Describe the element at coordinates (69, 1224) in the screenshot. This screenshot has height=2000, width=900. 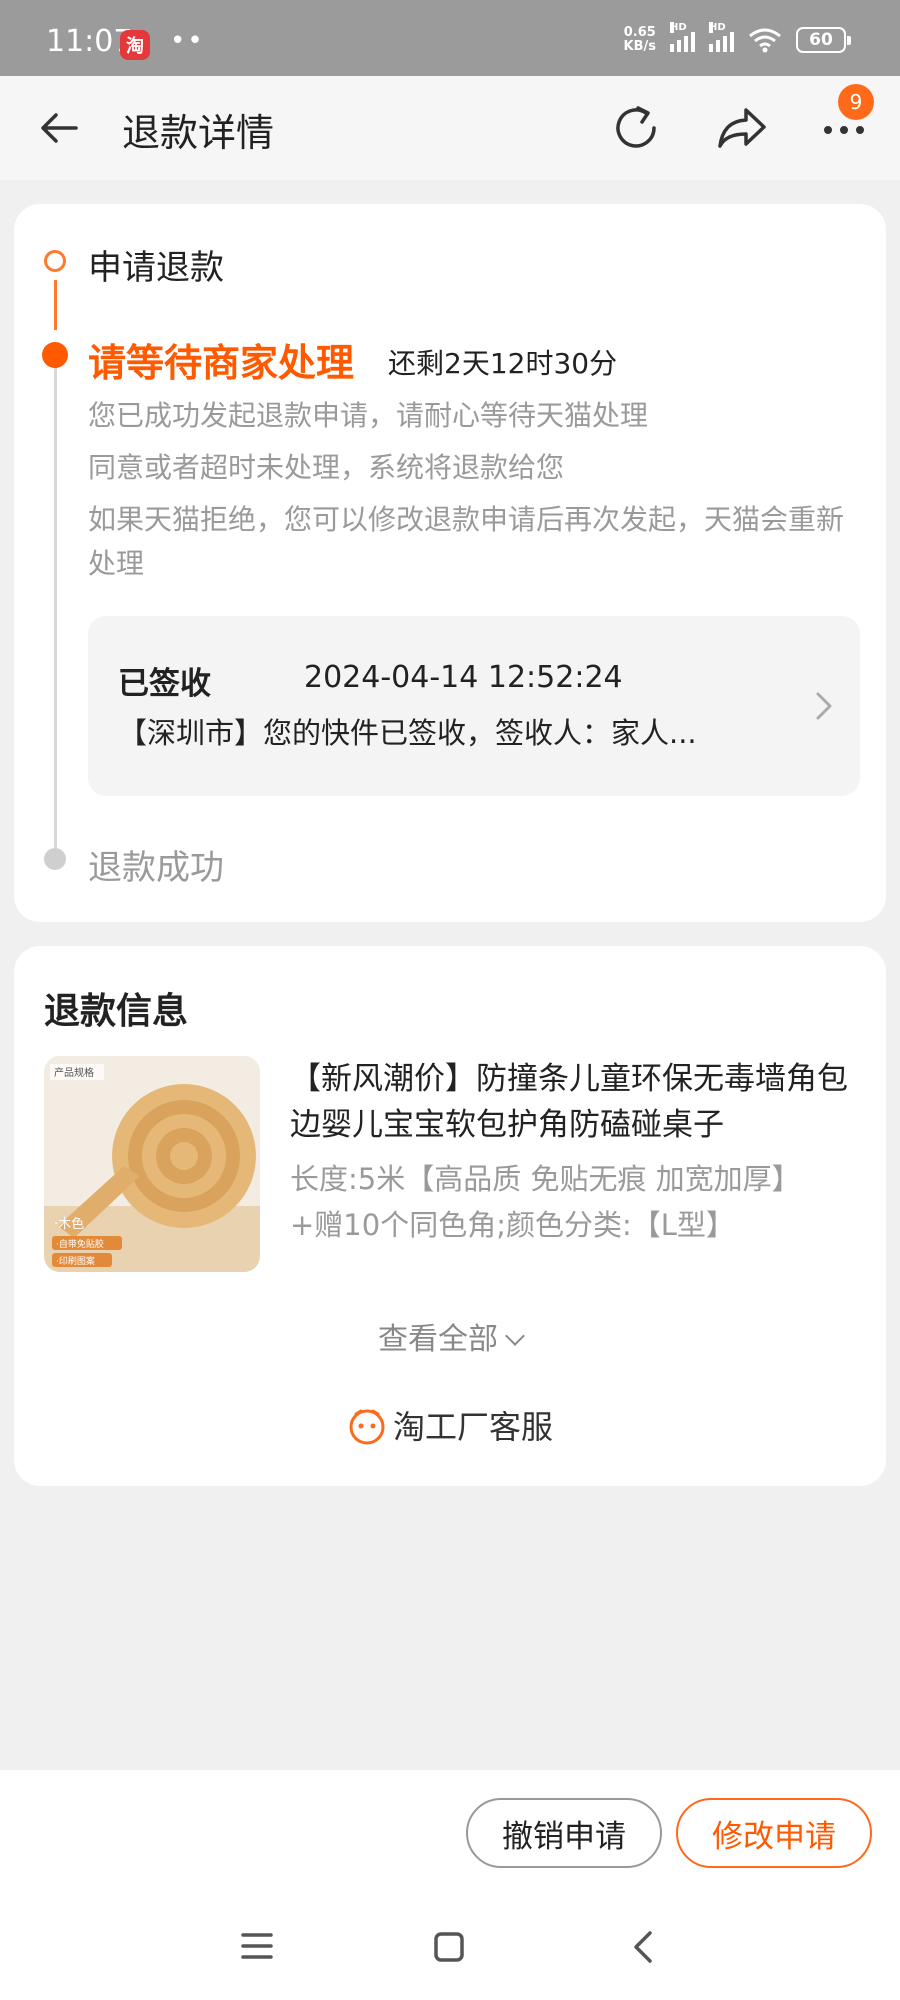
I see `thumb-label-color: ·木色` at that location.